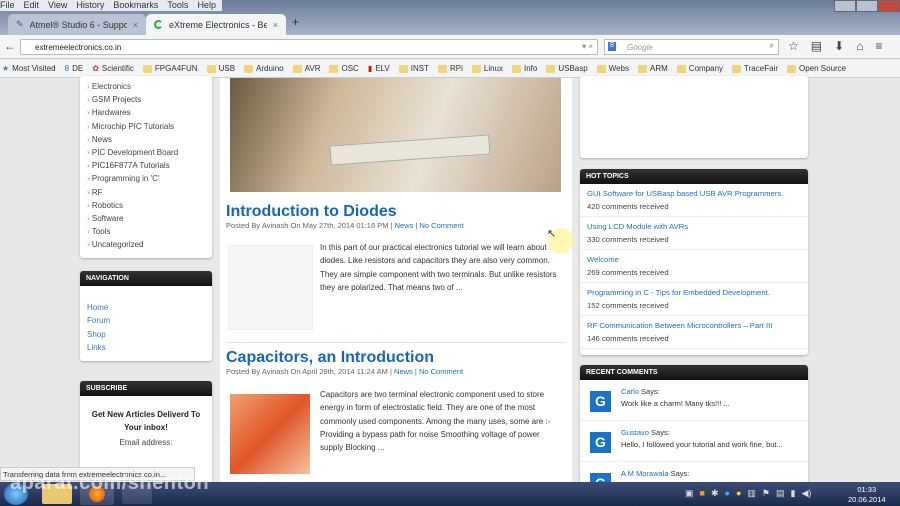 The width and height of the screenshot is (900, 506). What do you see at coordinates (531, 68) in the screenshot?
I see `bookmark-label: Info` at bounding box center [531, 68].